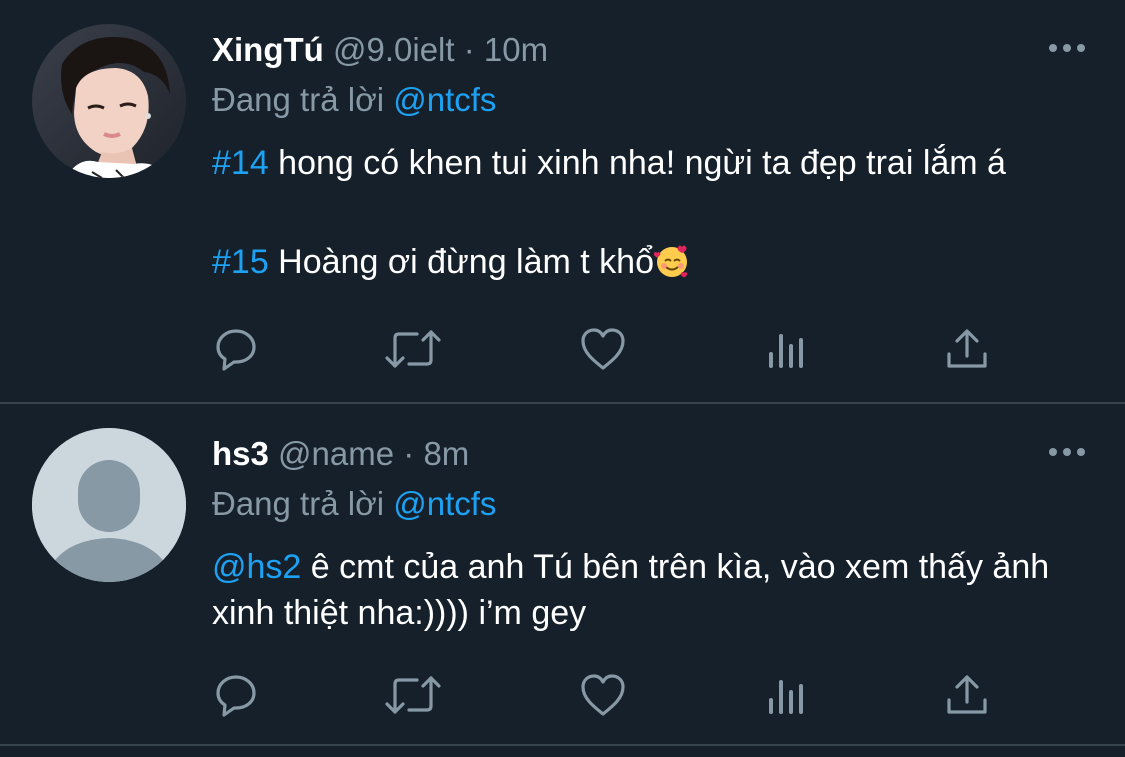 Image resolution: width=1125 pixels, height=757 pixels. I want to click on timestamp: 10m, so click(516, 49).